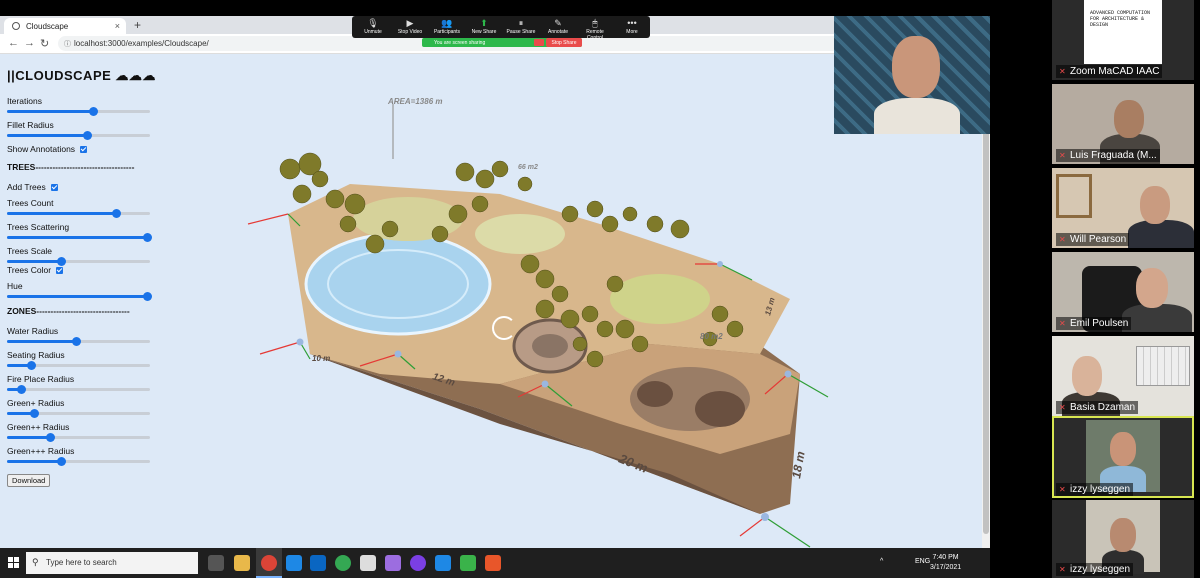  I want to click on trees-count-label: Trees Count, so click(30, 203).